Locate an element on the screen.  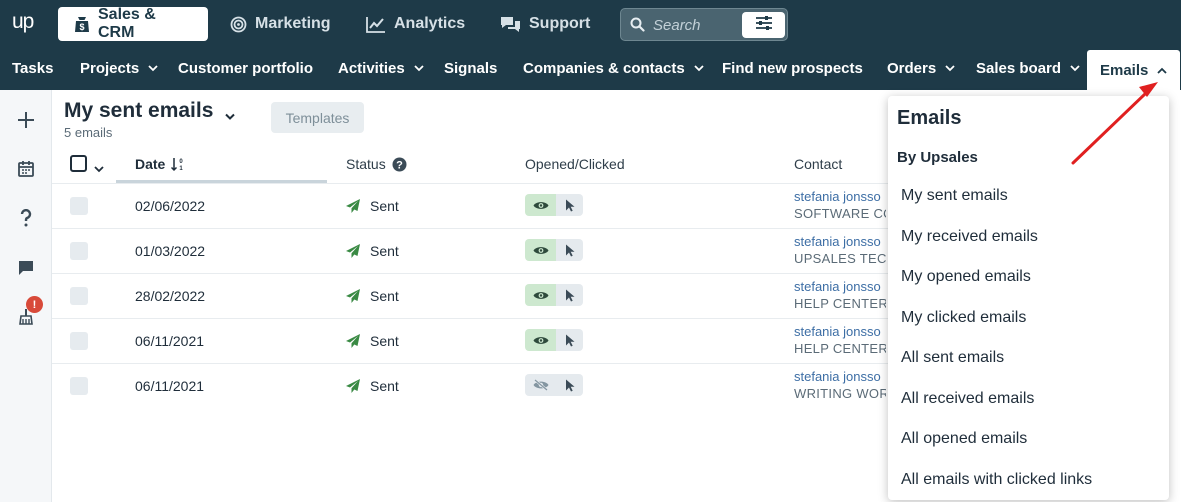
templates-button: Templates is located at coordinates (317, 117).